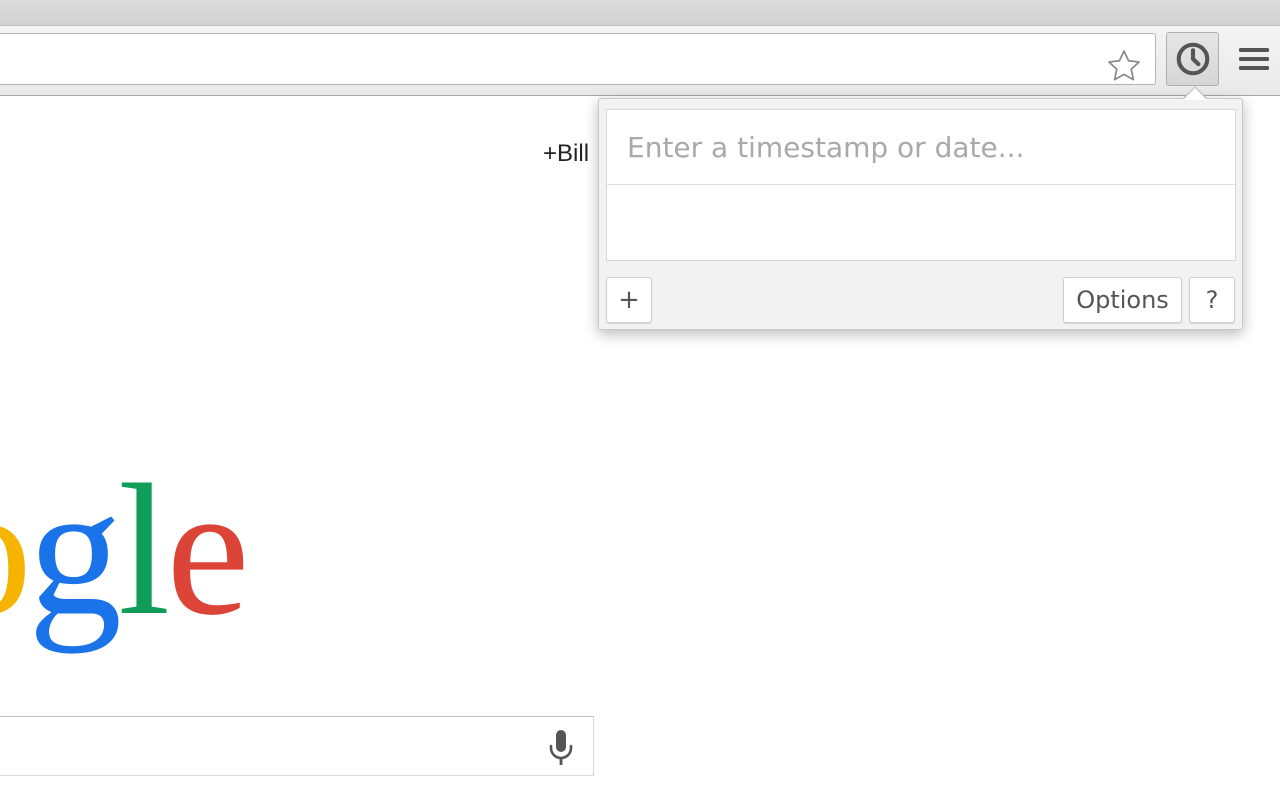 Image resolution: width=1280 pixels, height=800 pixels. I want to click on address-bar, so click(578, 59).